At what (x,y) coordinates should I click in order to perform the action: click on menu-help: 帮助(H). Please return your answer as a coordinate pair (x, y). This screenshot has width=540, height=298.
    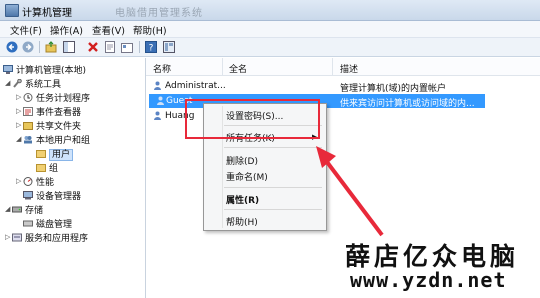
    Looking at the image, I should click on (150, 30).